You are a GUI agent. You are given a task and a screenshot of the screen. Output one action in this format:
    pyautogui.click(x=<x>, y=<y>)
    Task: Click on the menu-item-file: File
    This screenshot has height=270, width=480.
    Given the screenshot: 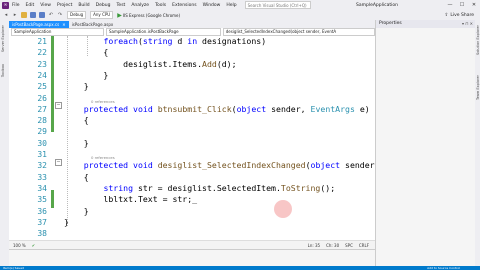 What is the action you would take?
    pyautogui.click(x=16, y=5)
    